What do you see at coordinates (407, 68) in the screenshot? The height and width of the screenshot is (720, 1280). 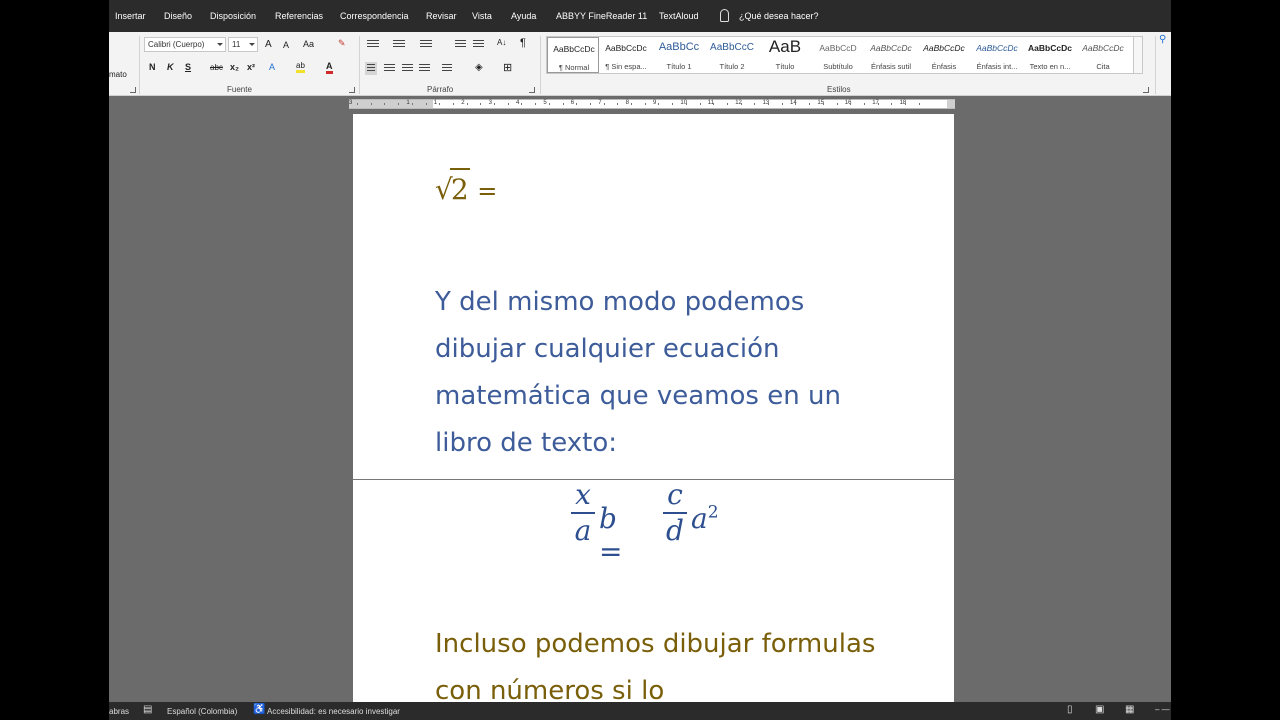 I see `align-right-icon` at bounding box center [407, 68].